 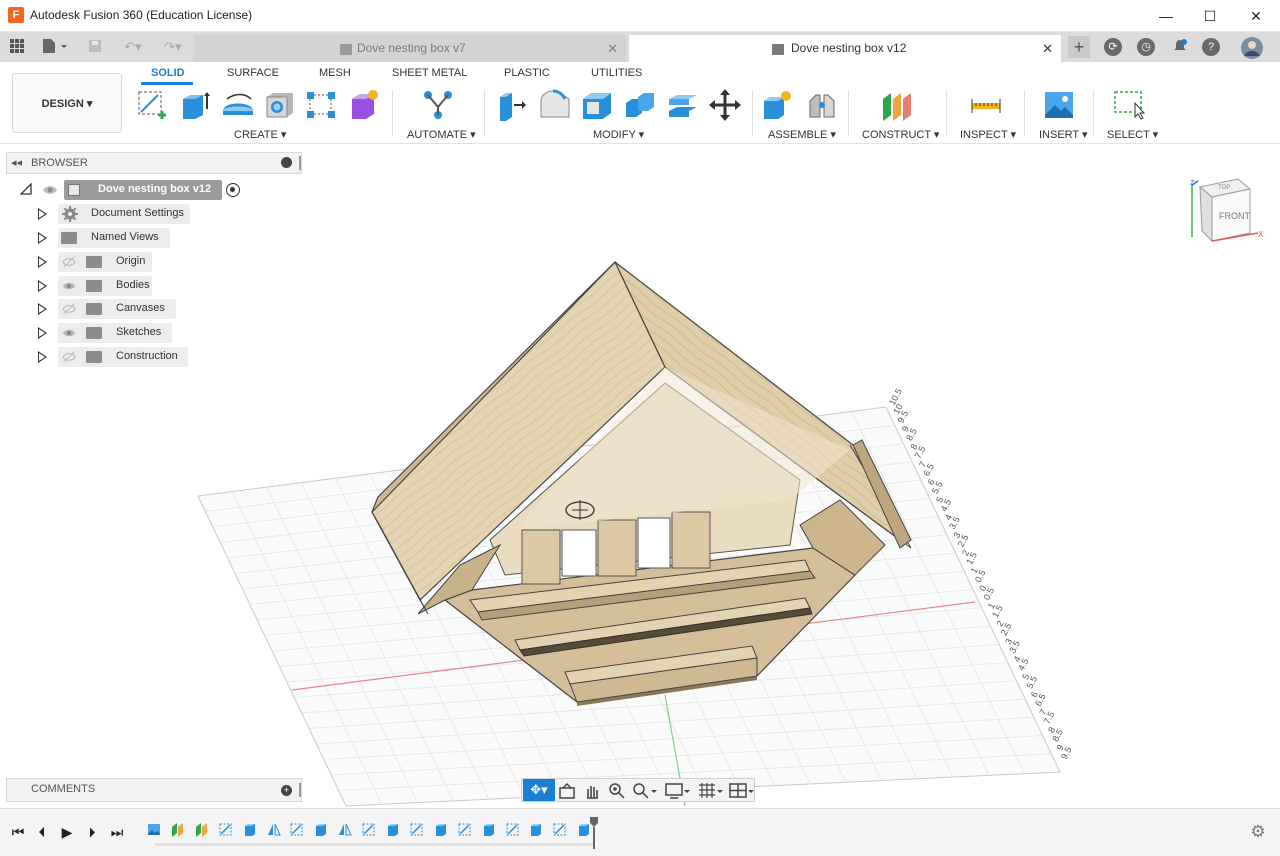 What do you see at coordinates (539, 790) in the screenshot?
I see `orbit-icon: ✥▾` at bounding box center [539, 790].